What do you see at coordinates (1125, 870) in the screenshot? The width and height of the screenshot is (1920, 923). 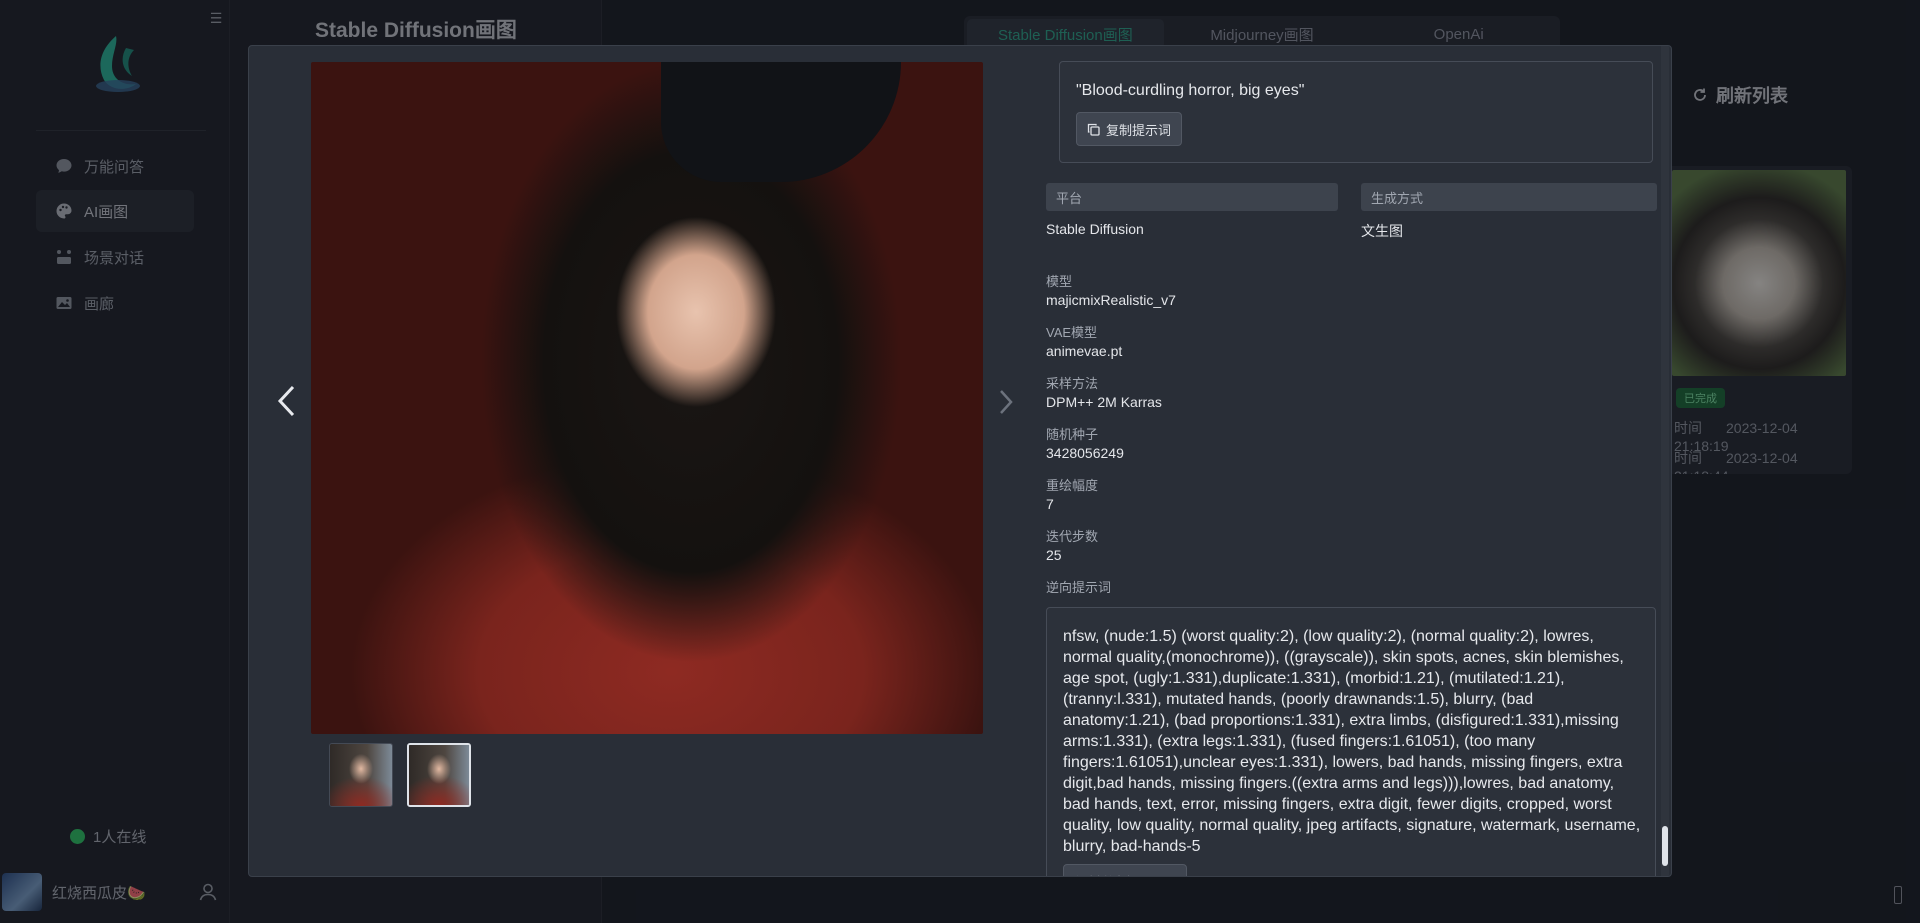 I see `copy-negative-button: 复制逆向提示词` at bounding box center [1125, 870].